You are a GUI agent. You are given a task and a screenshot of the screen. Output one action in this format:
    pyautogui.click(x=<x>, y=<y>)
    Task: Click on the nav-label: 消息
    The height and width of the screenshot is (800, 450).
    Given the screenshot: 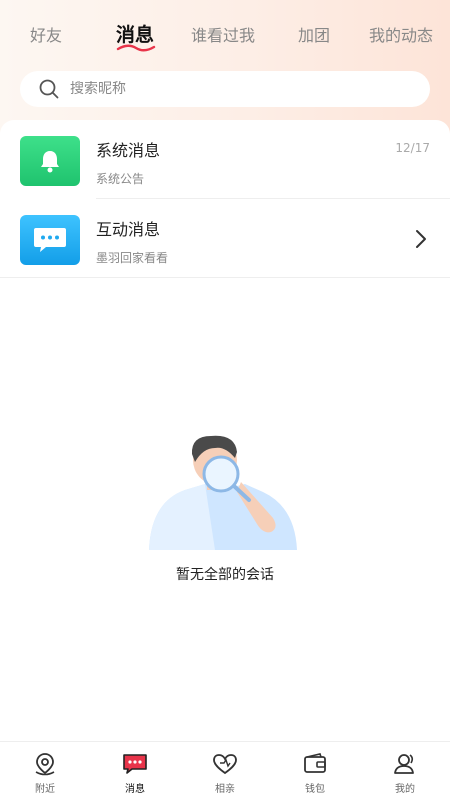 What is the action you would take?
    pyautogui.click(x=135, y=789)
    